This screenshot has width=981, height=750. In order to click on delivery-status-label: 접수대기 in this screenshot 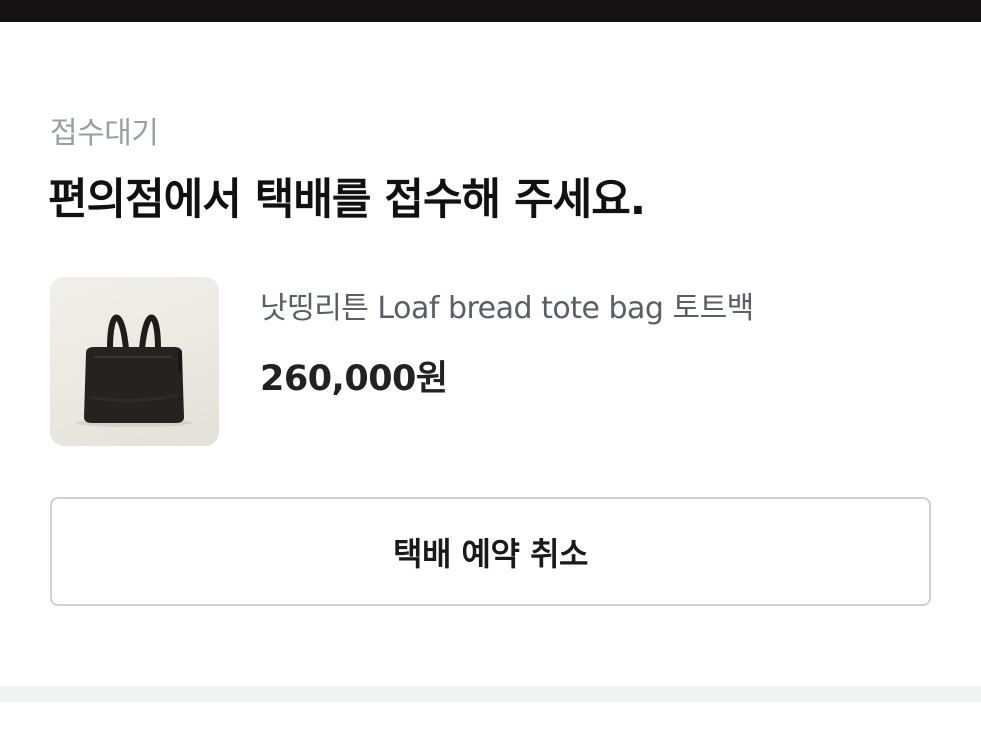, I will do `click(104, 133)`.